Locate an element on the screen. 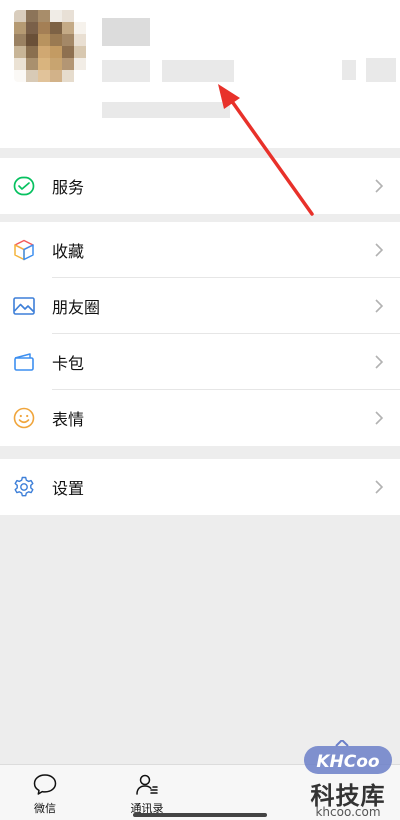  chat-bubble-icon is located at coordinates (45, 784).